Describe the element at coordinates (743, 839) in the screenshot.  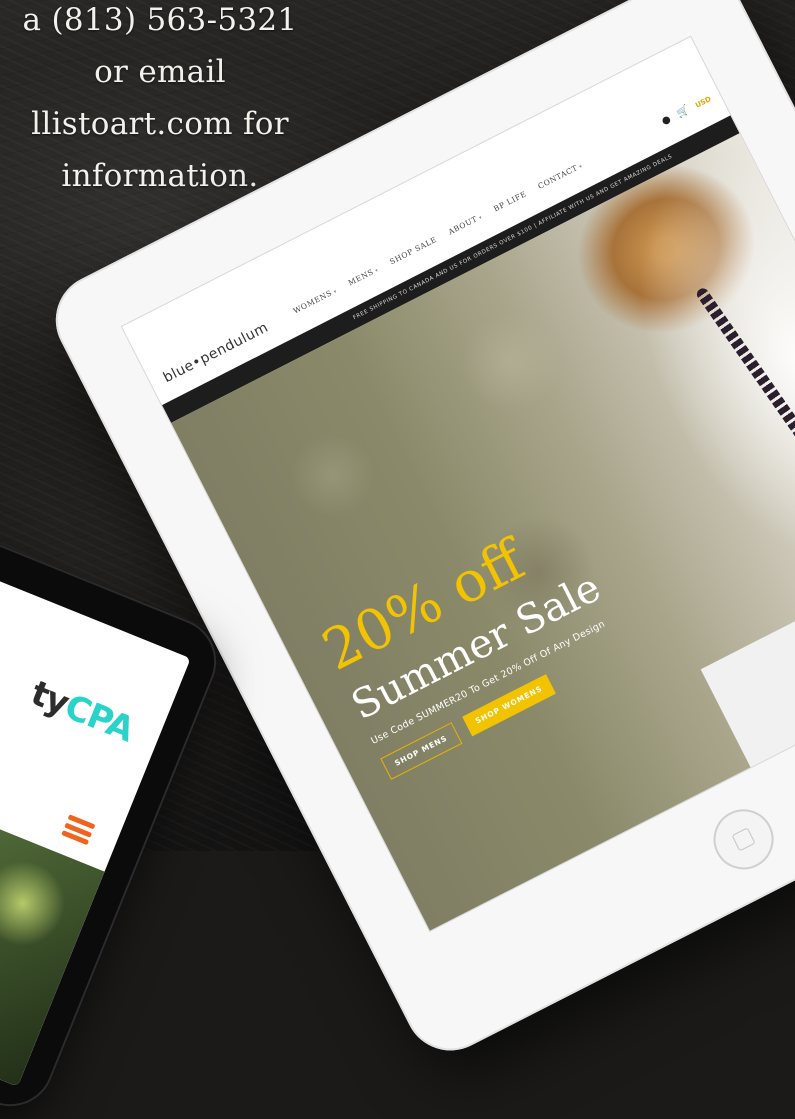
I see `home-button-icon` at that location.